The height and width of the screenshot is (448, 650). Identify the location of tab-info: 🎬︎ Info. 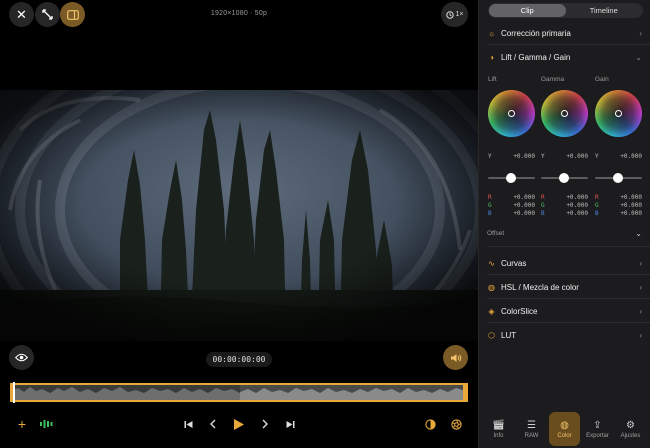
(498, 429).